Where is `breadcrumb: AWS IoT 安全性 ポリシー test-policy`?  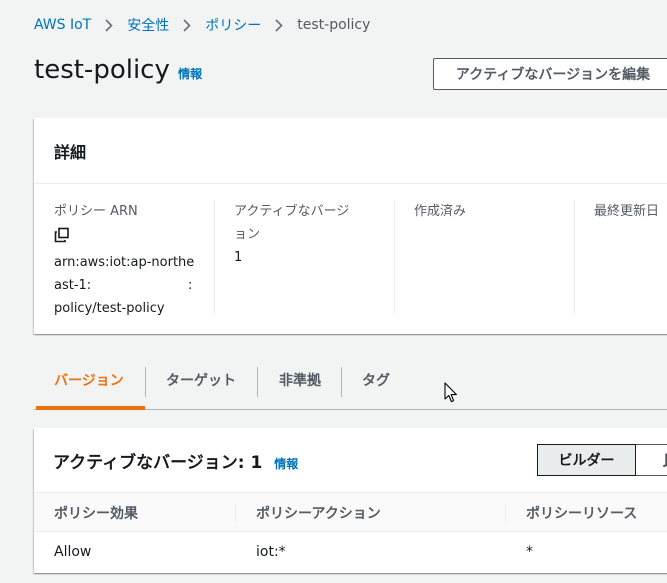 breadcrumb: AWS IoT 安全性 ポリシー test-policy is located at coordinates (202, 25).